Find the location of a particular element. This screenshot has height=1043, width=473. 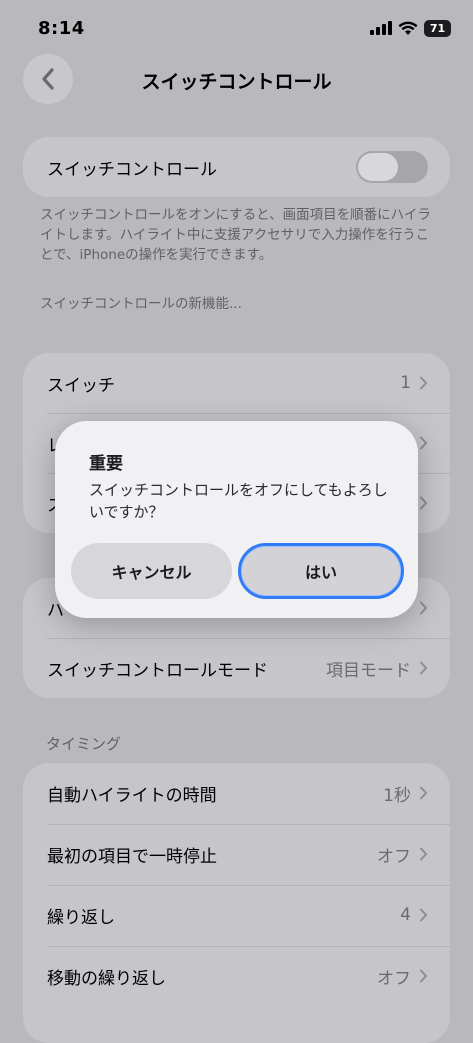

cancel-button: キャンセル is located at coordinates (151, 571).